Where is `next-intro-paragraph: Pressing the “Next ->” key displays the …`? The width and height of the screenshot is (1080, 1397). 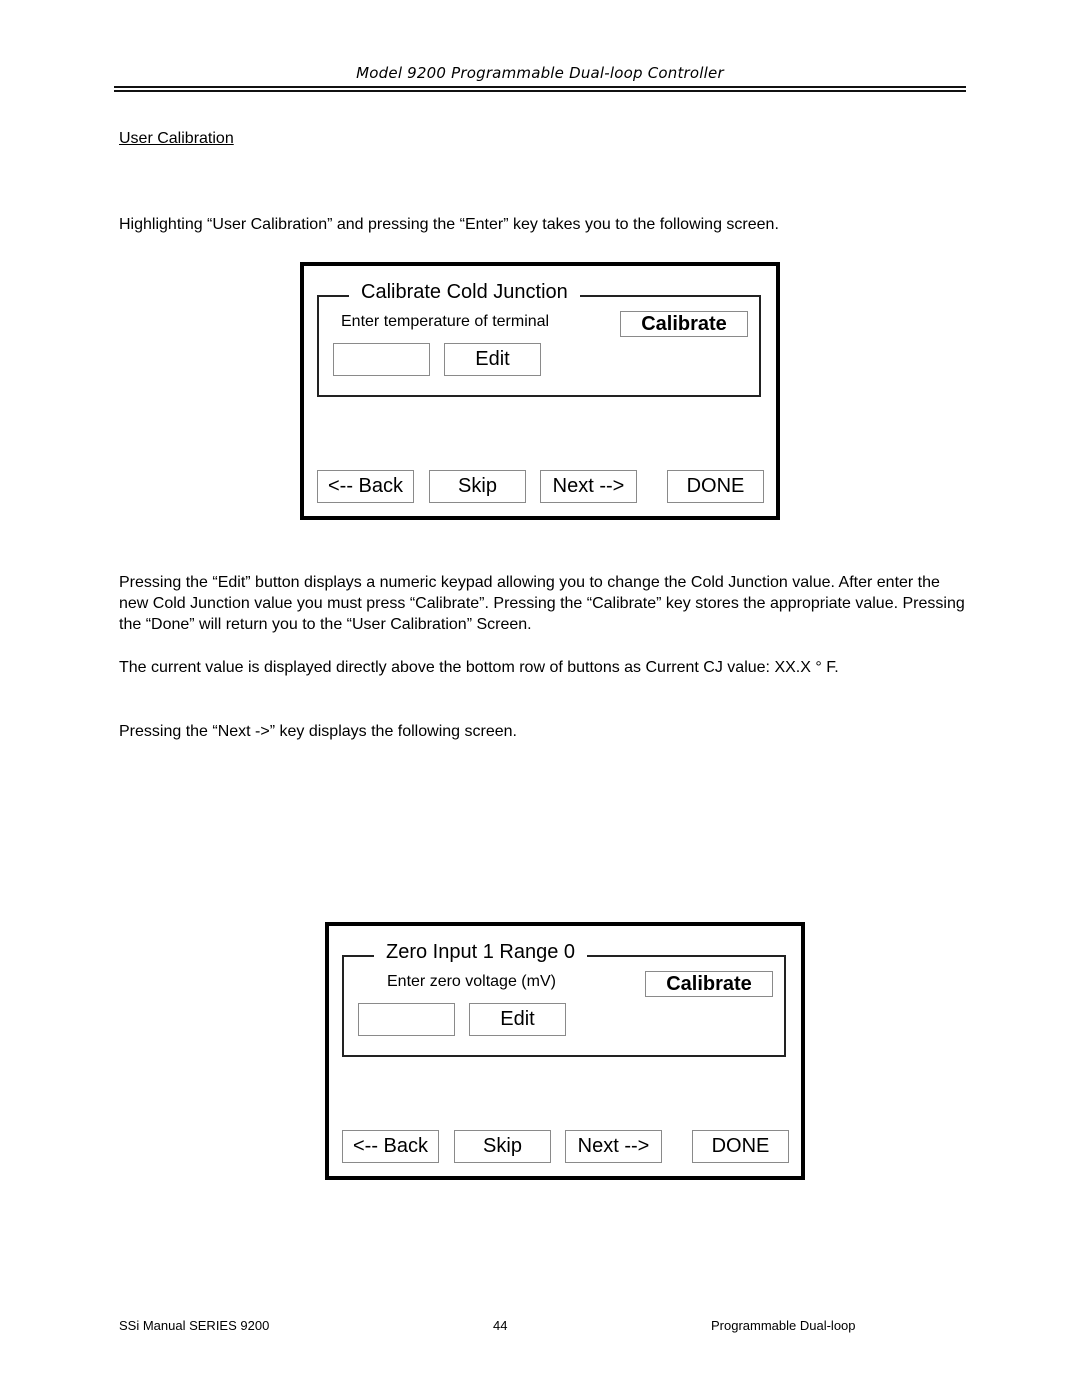 next-intro-paragraph: Pressing the “Next ->” key displays the … is located at coordinates (318, 731).